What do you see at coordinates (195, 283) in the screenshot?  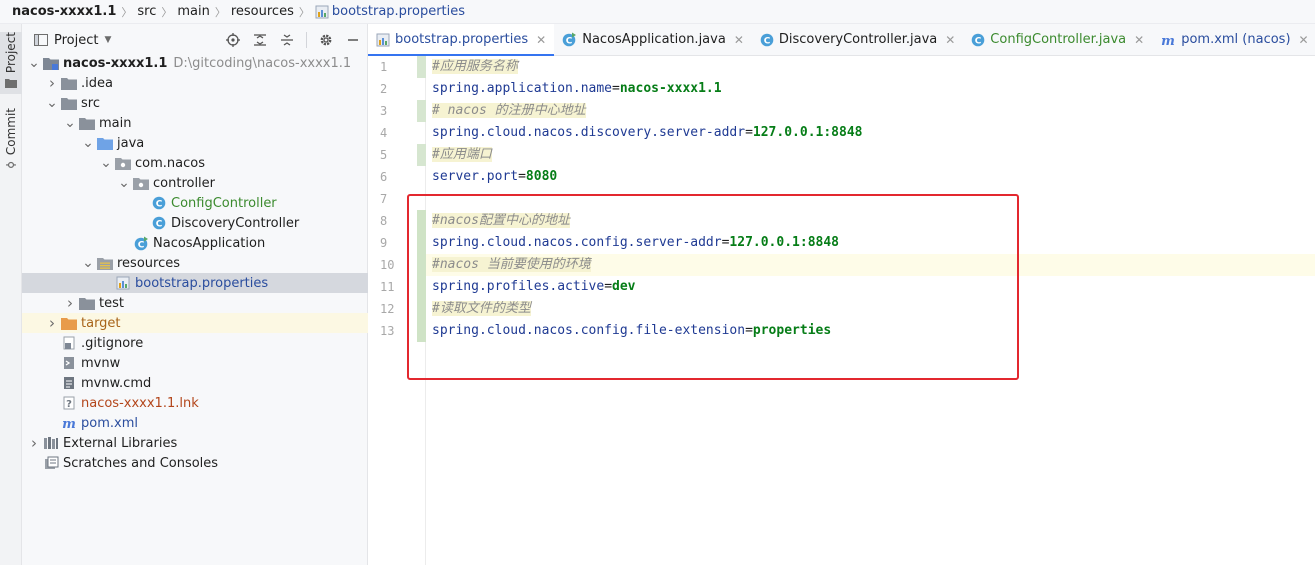 I see `tree-item: bootstrap.properties` at bounding box center [195, 283].